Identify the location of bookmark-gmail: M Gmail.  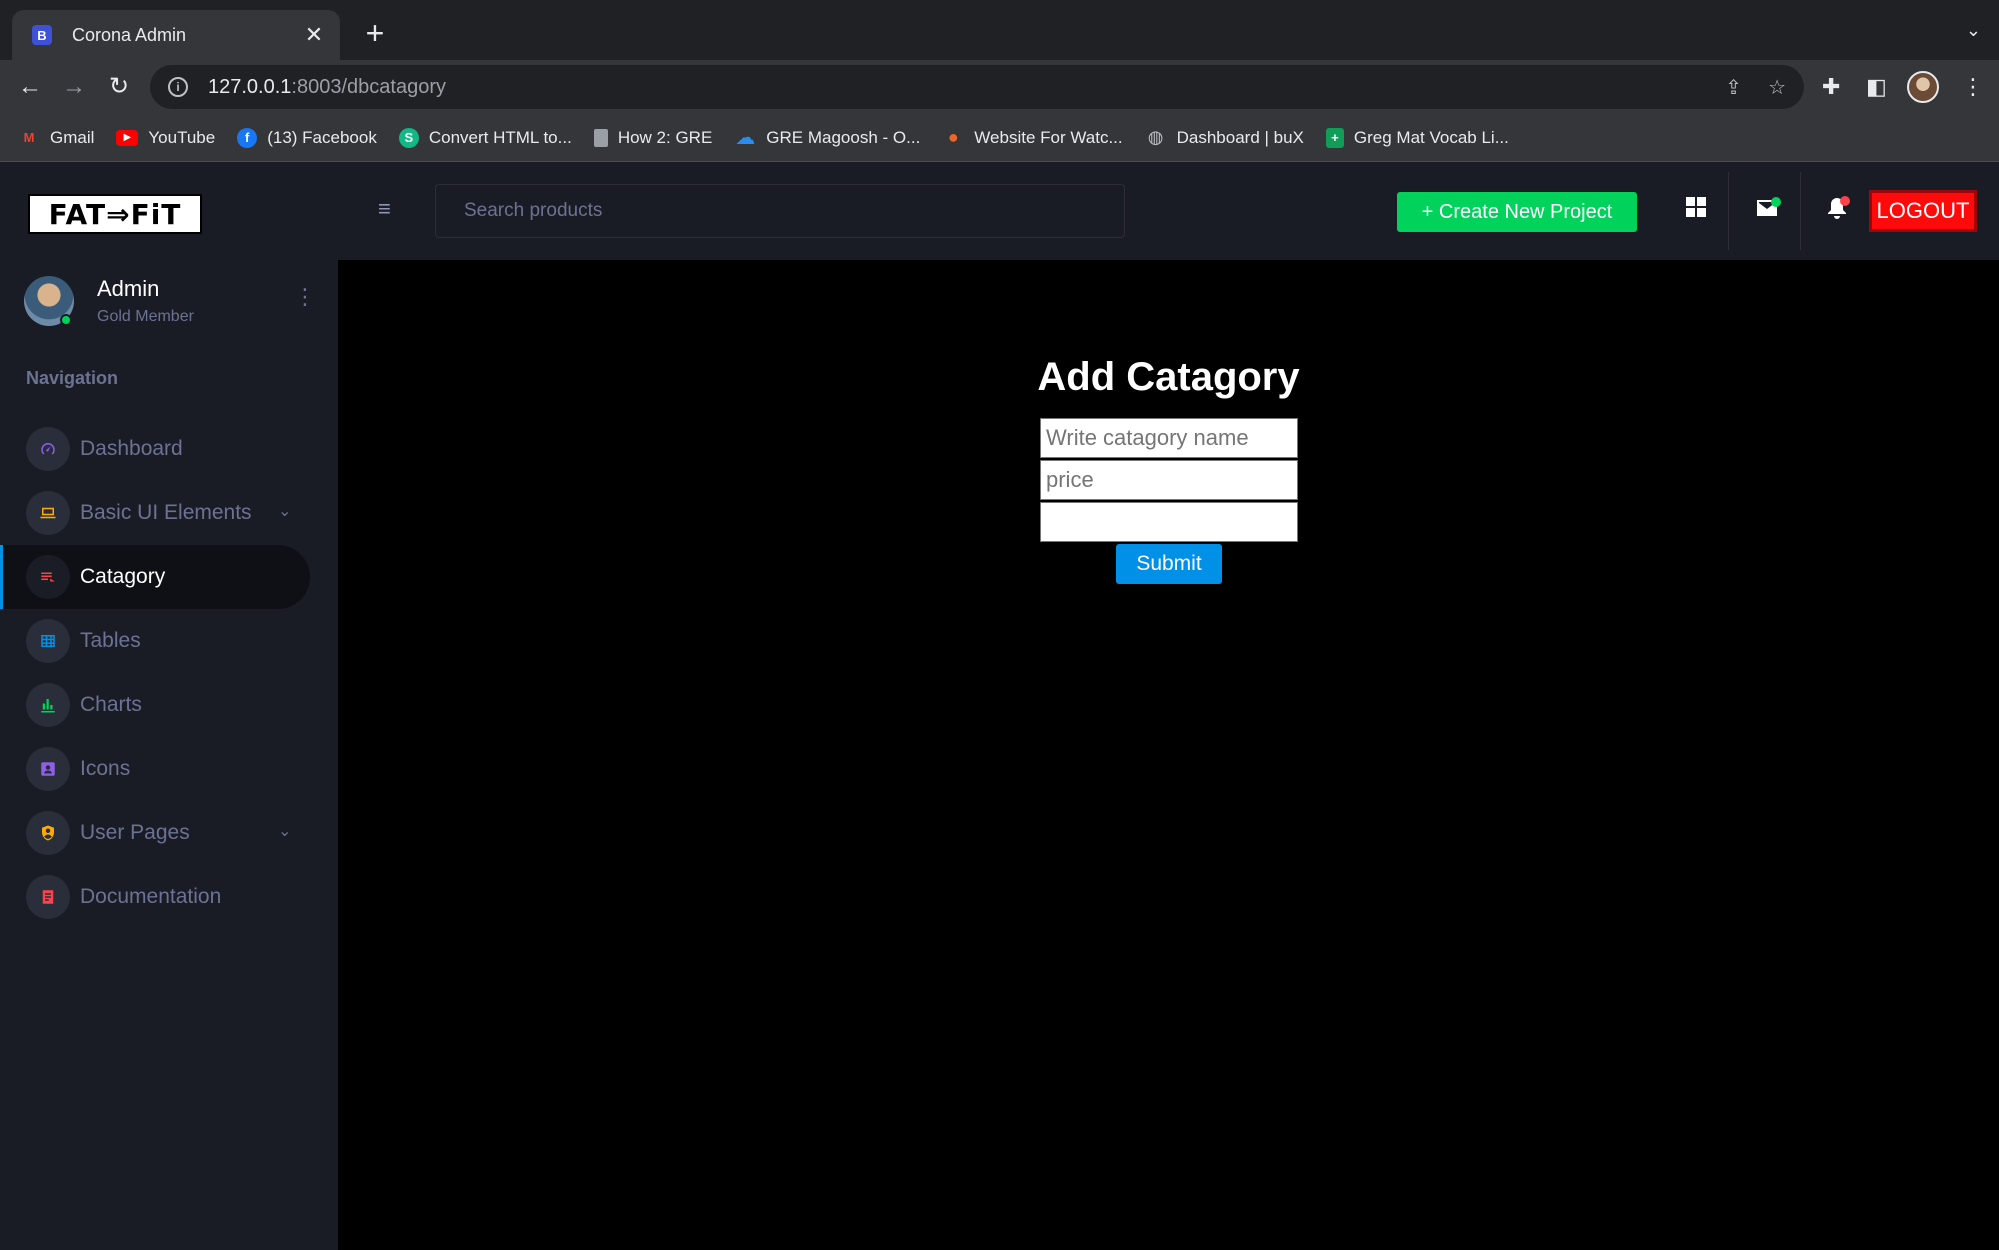
(56, 137).